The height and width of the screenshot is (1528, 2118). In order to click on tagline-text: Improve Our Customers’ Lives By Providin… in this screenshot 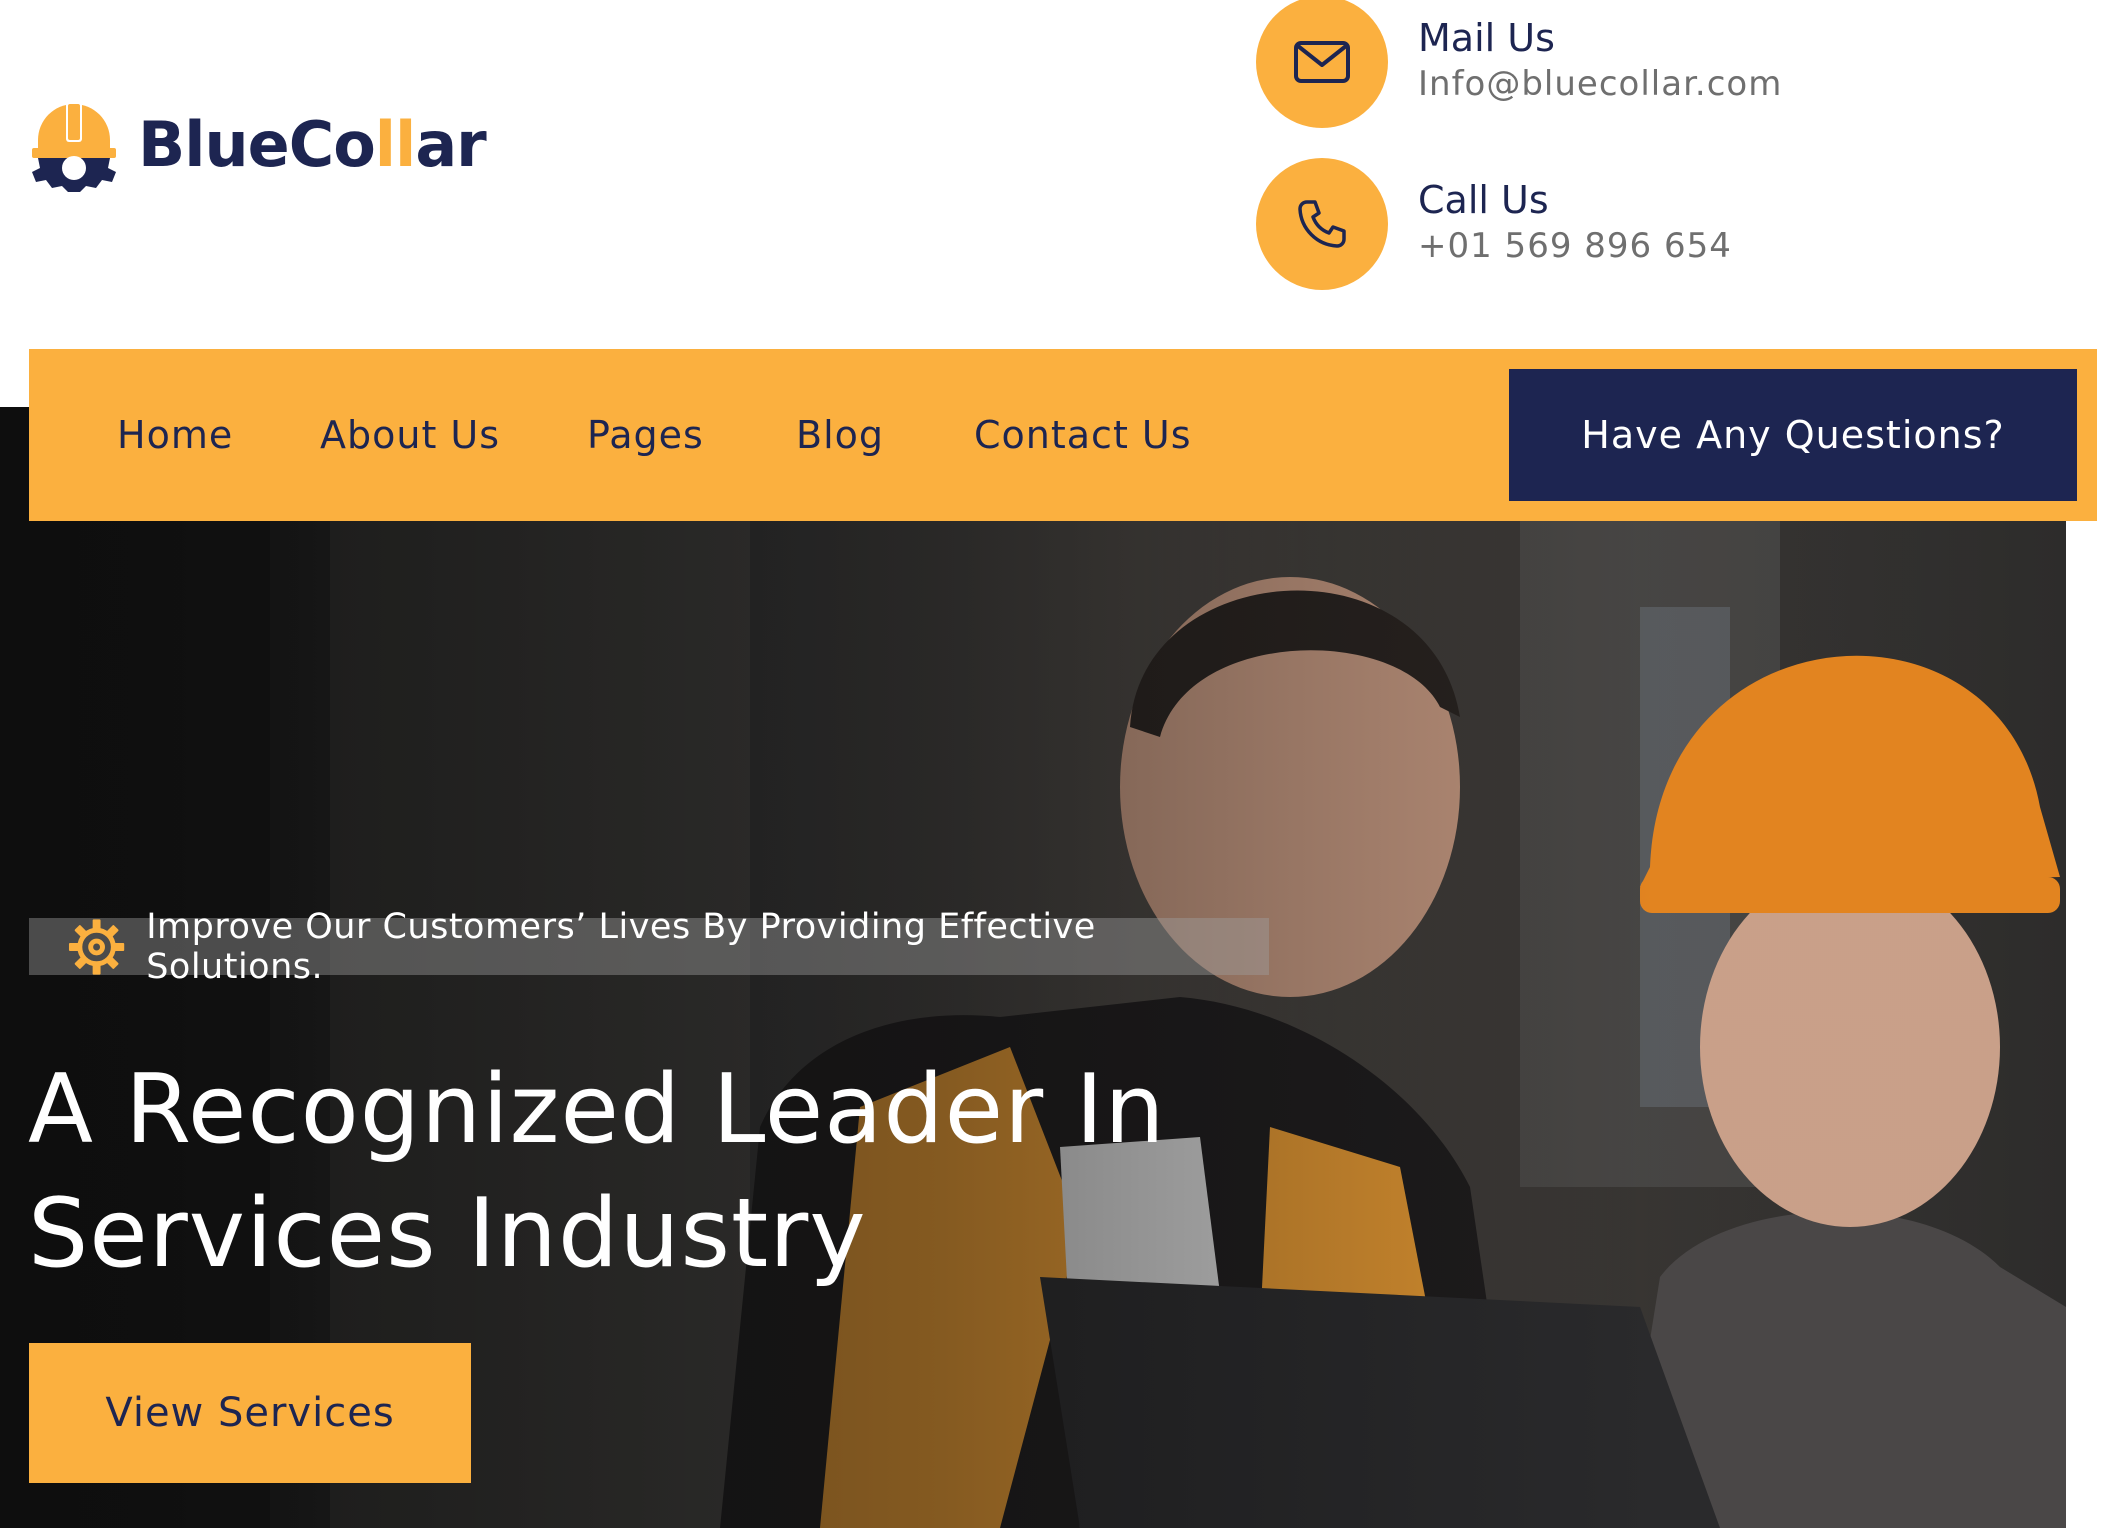, I will do `click(621, 946)`.